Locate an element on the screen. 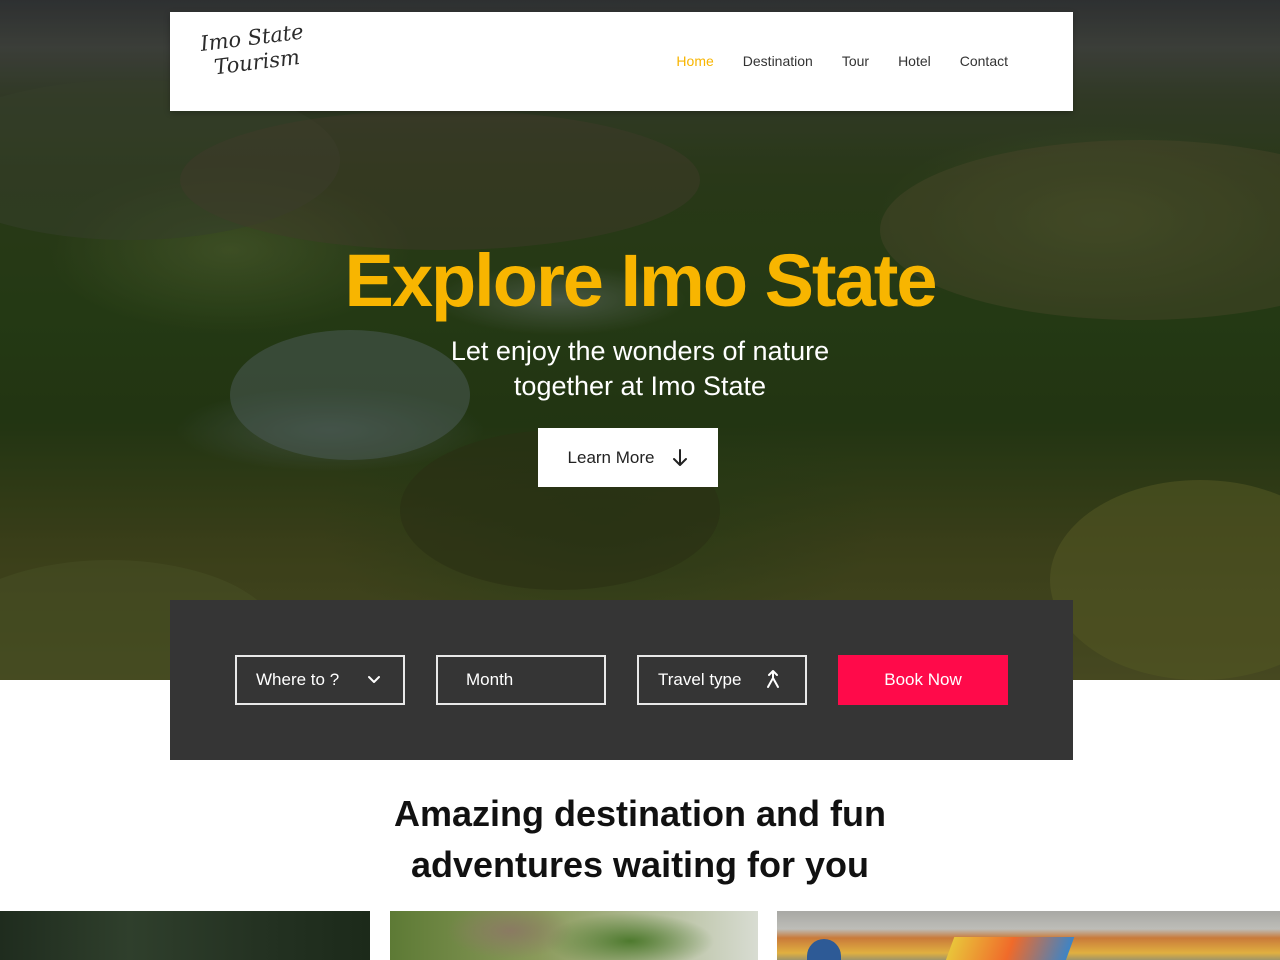 Image resolution: width=1280 pixels, height=960 pixels. headline-bold-2: waiting for you is located at coordinates (741, 864).